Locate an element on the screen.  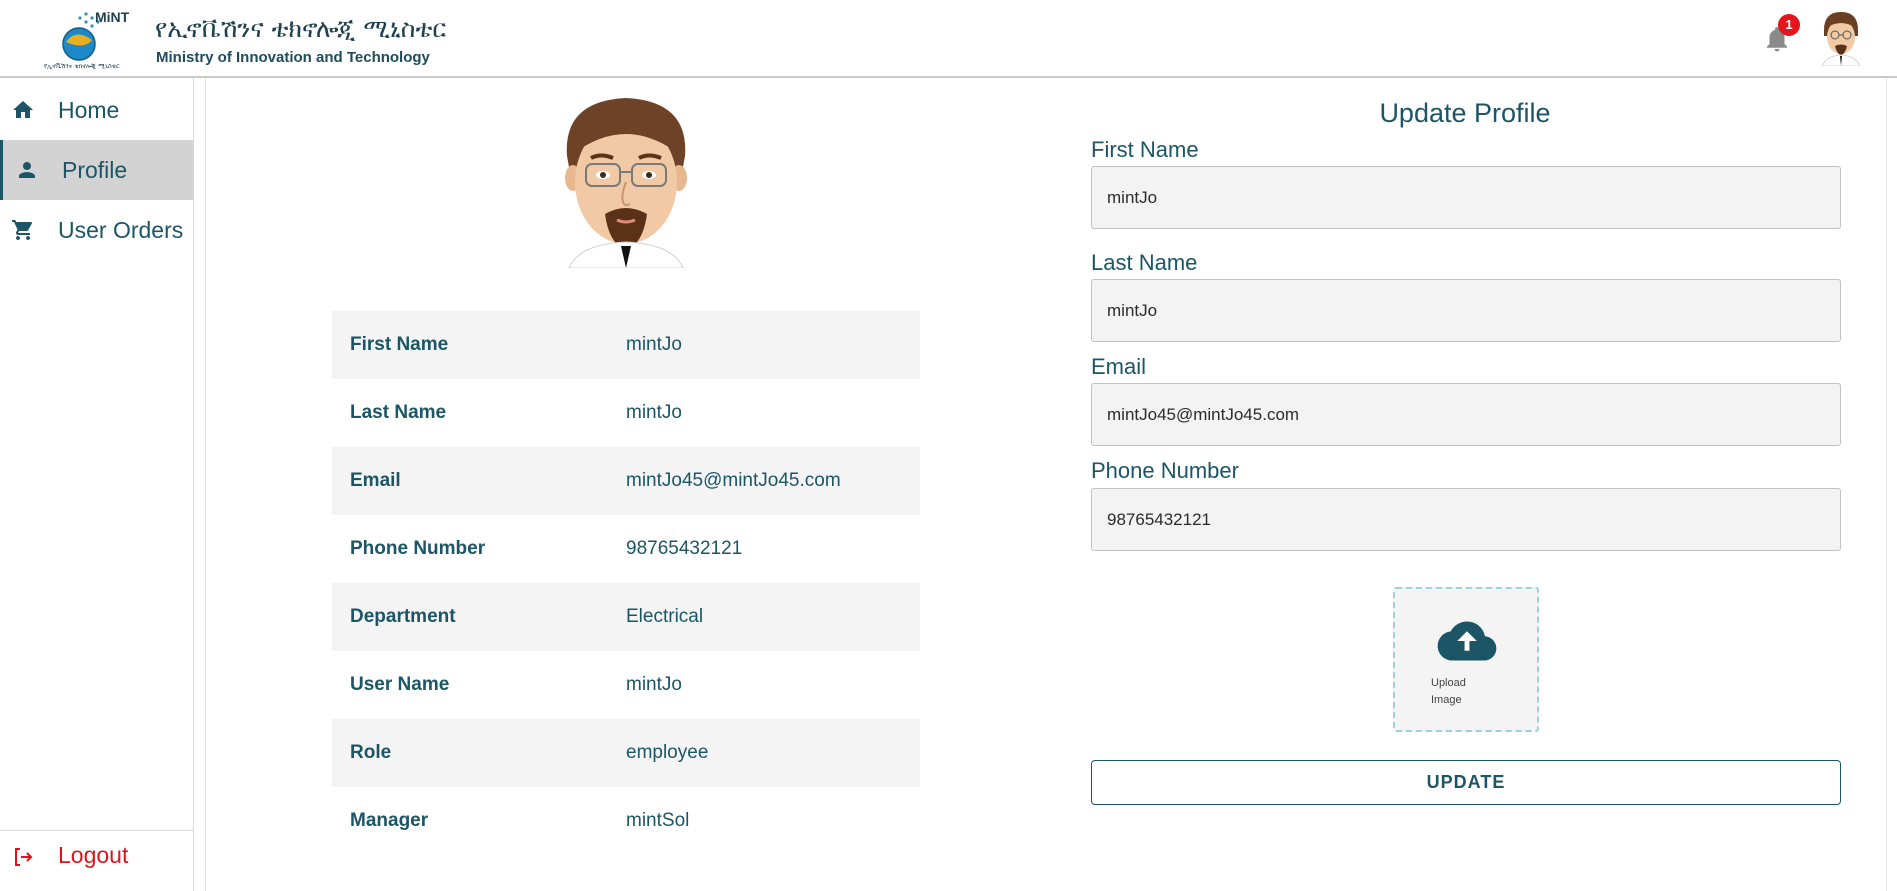
logout-button: Logout is located at coordinates (96, 857).